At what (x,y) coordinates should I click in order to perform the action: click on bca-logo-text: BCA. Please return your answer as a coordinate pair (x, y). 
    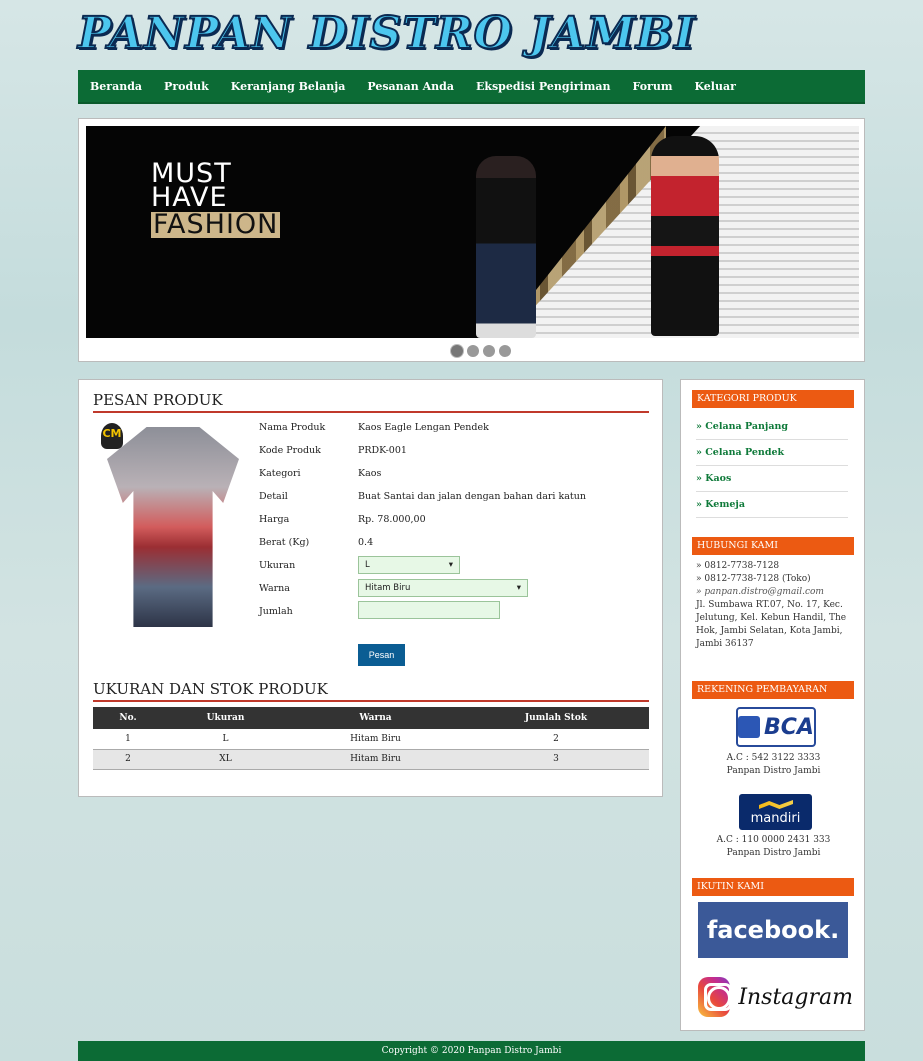
    Looking at the image, I should click on (789, 727).